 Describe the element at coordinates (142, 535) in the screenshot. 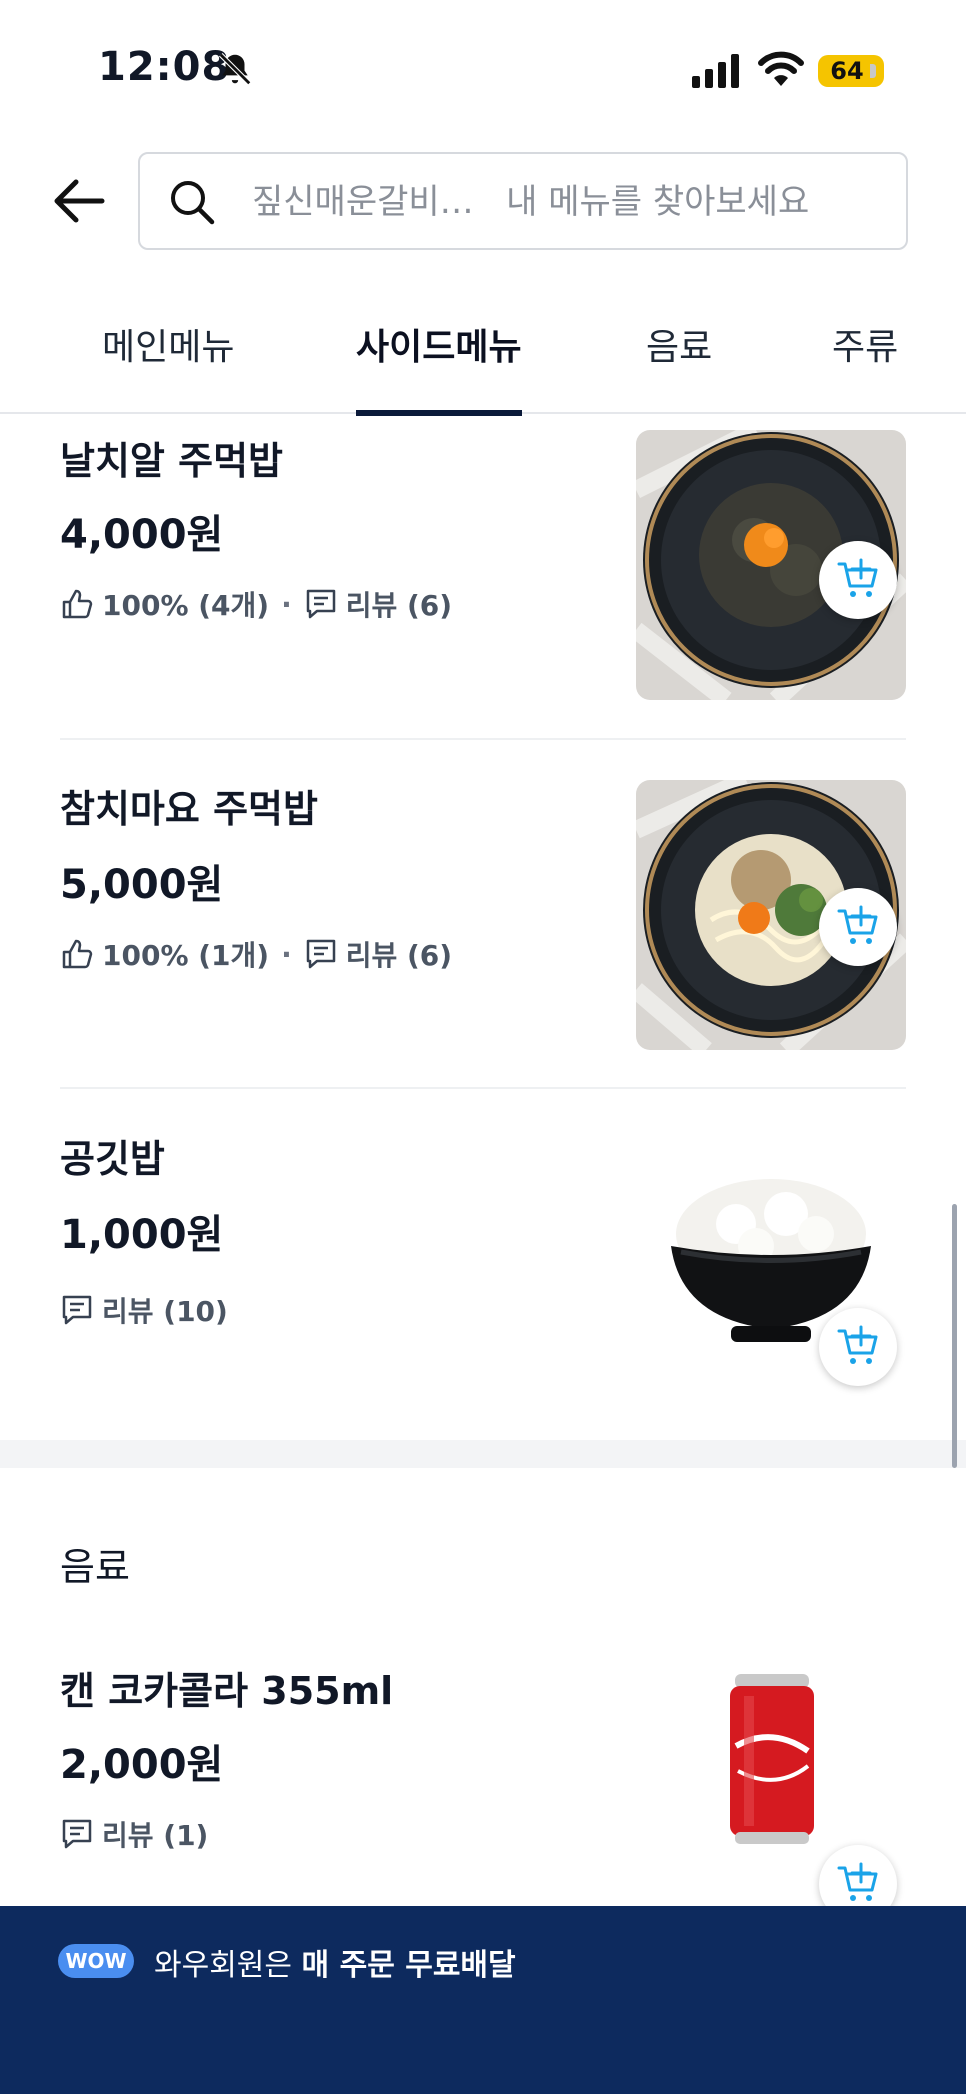

I see `item-price: 4,000원` at that location.